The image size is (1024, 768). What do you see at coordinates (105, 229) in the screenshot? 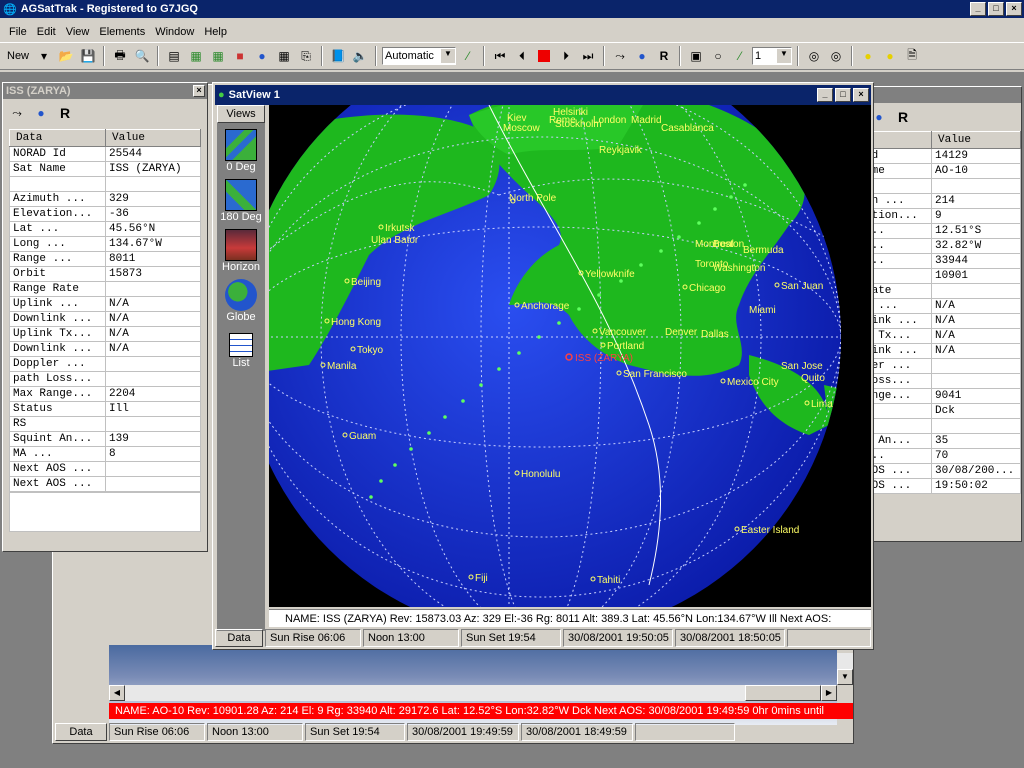
I see `iss-table-row: Lat ... 45.56°N` at bounding box center [105, 229].